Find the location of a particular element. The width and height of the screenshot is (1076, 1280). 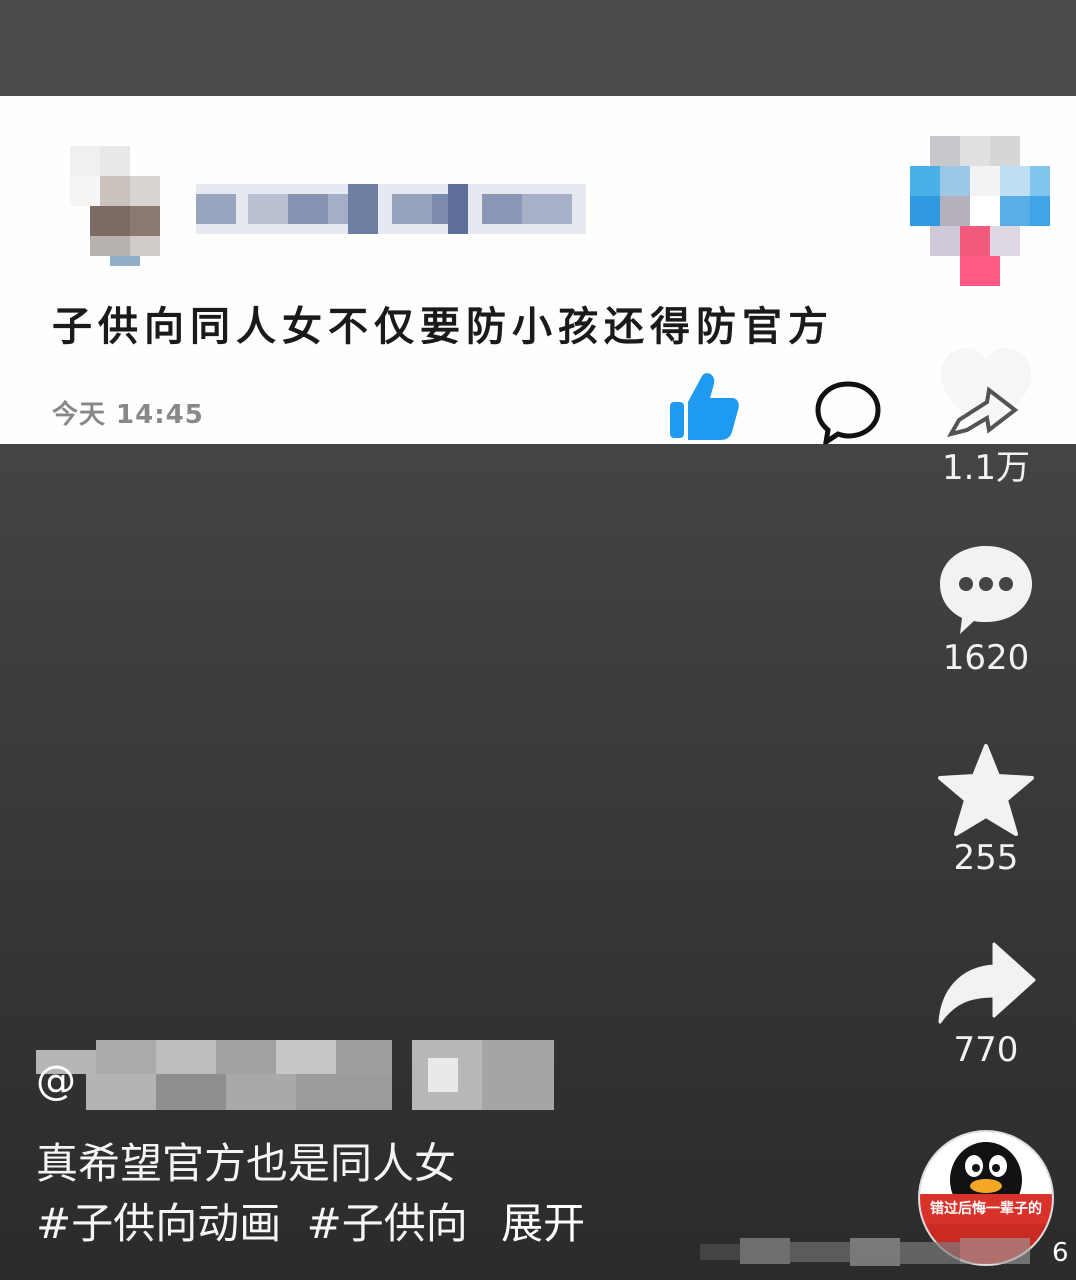

comment-action: 1620 is located at coordinates (986, 610).